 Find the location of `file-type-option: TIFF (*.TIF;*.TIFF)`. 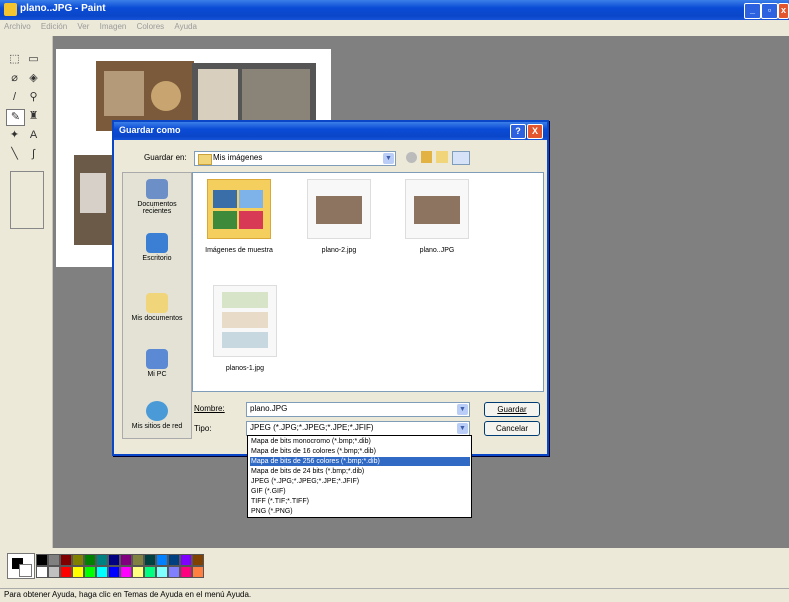

file-type-option: TIFF (*.TIF;*.TIFF) is located at coordinates (360, 501).